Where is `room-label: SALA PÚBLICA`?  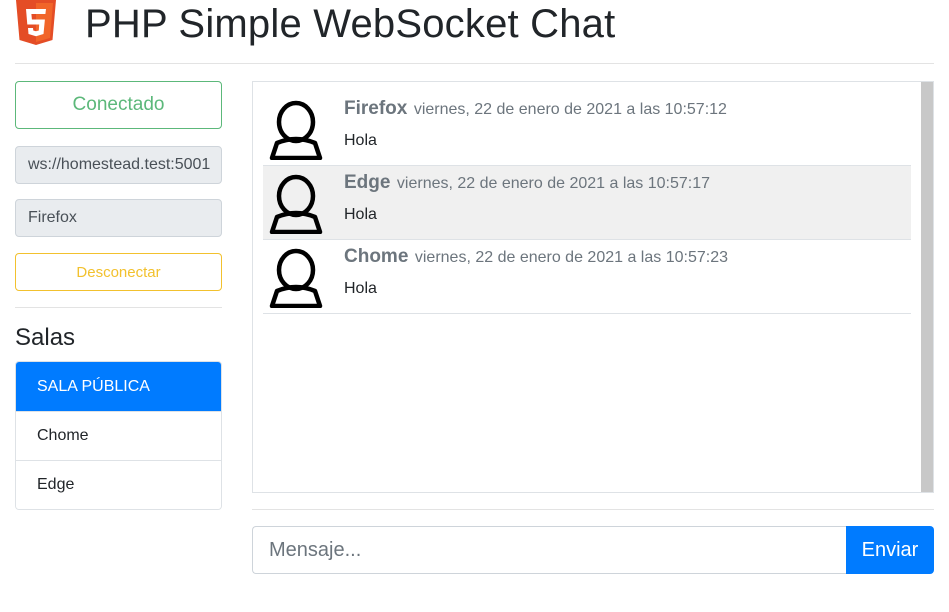
room-label: SALA PÚBLICA is located at coordinates (93, 386).